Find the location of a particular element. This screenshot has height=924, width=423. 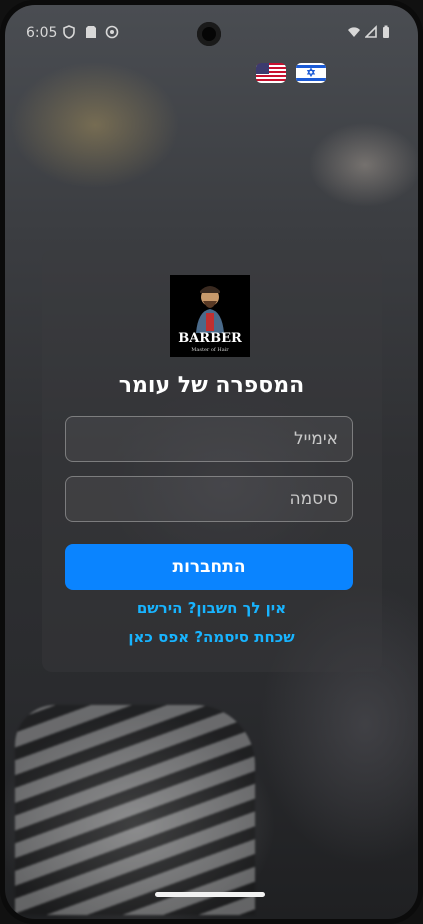

status-bar: 6:05 is located at coordinates (211, 34).